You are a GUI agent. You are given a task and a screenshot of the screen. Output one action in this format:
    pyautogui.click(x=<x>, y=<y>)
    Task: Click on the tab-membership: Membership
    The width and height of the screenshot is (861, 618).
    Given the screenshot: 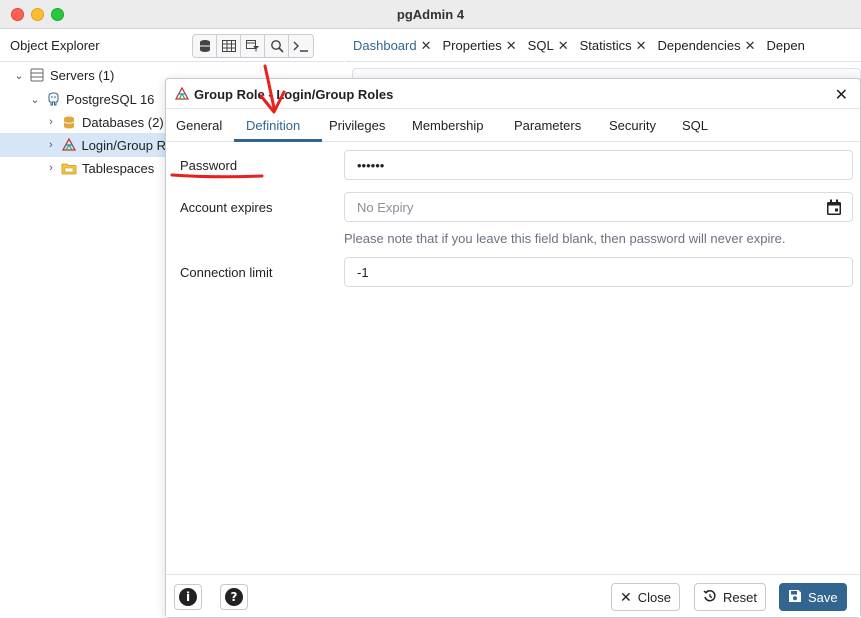 What is the action you would take?
    pyautogui.click(x=448, y=125)
    